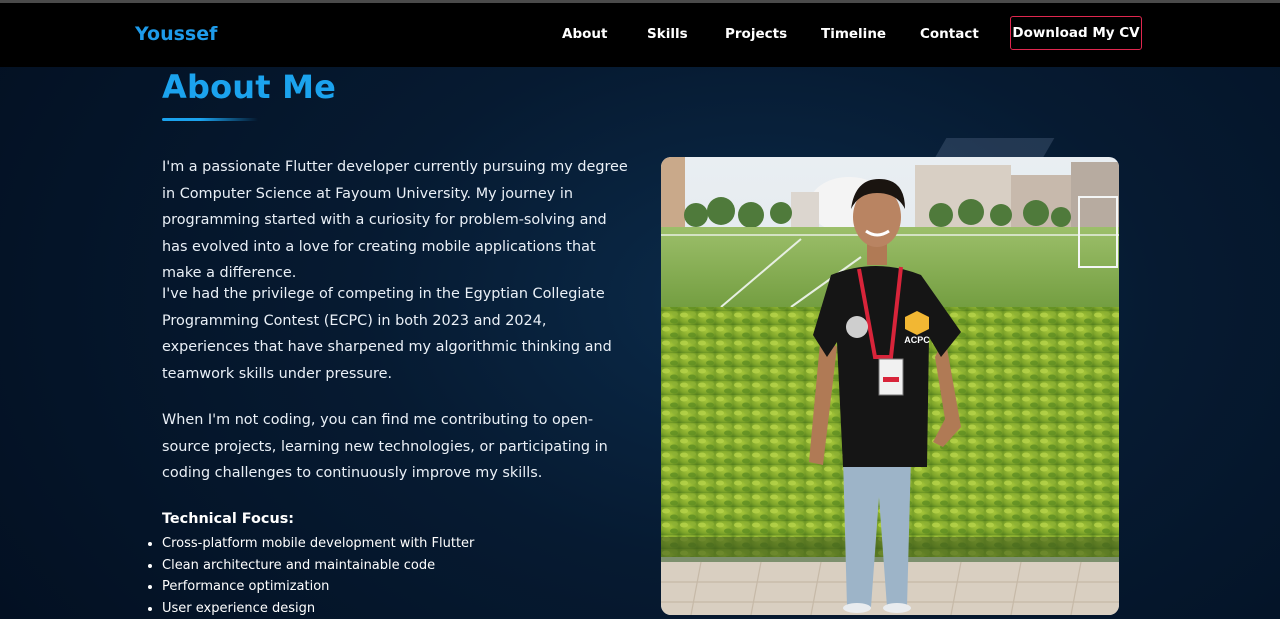 Image resolution: width=1280 pixels, height=619 pixels. I want to click on shirt-badge-text: ACPC, so click(917, 340).